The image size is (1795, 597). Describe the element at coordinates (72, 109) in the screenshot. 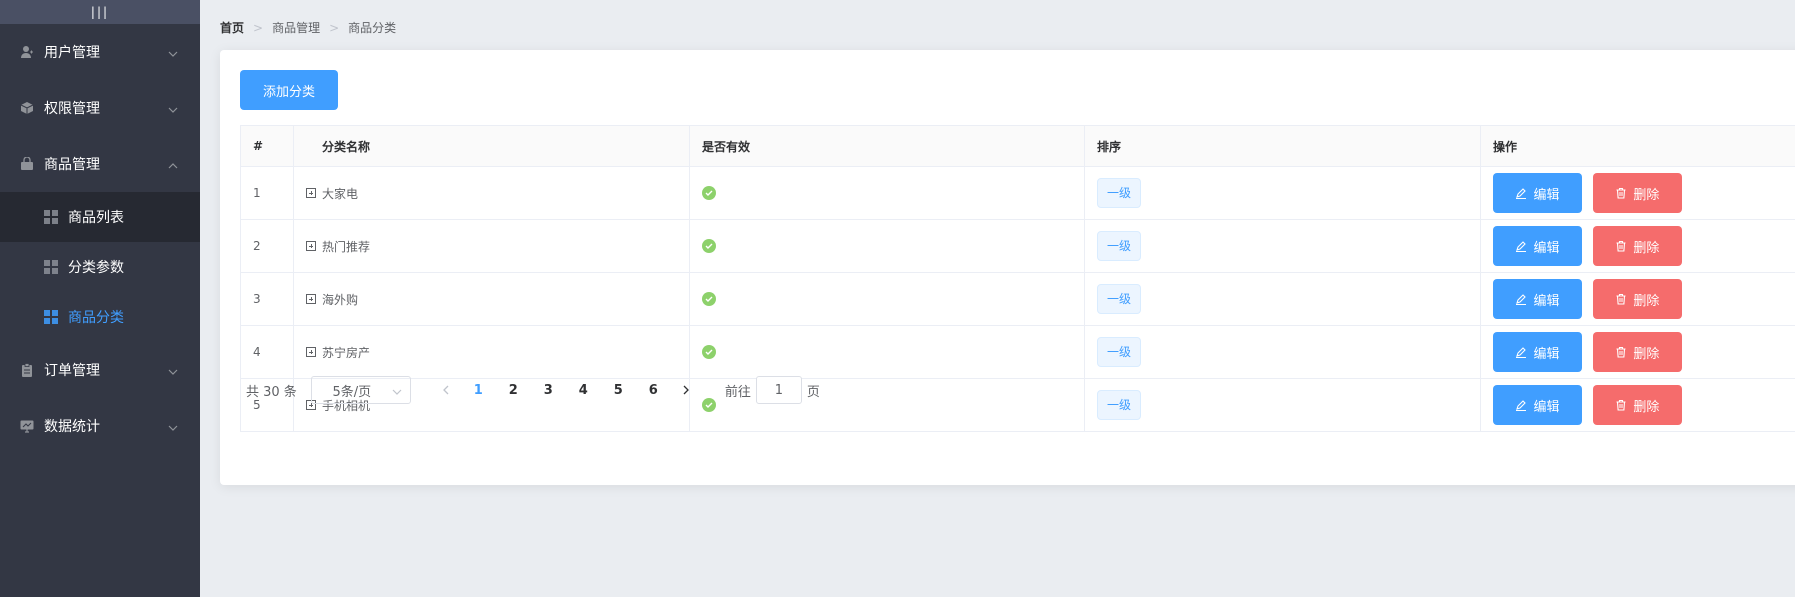

I see `menu-label: 权限管理` at that location.